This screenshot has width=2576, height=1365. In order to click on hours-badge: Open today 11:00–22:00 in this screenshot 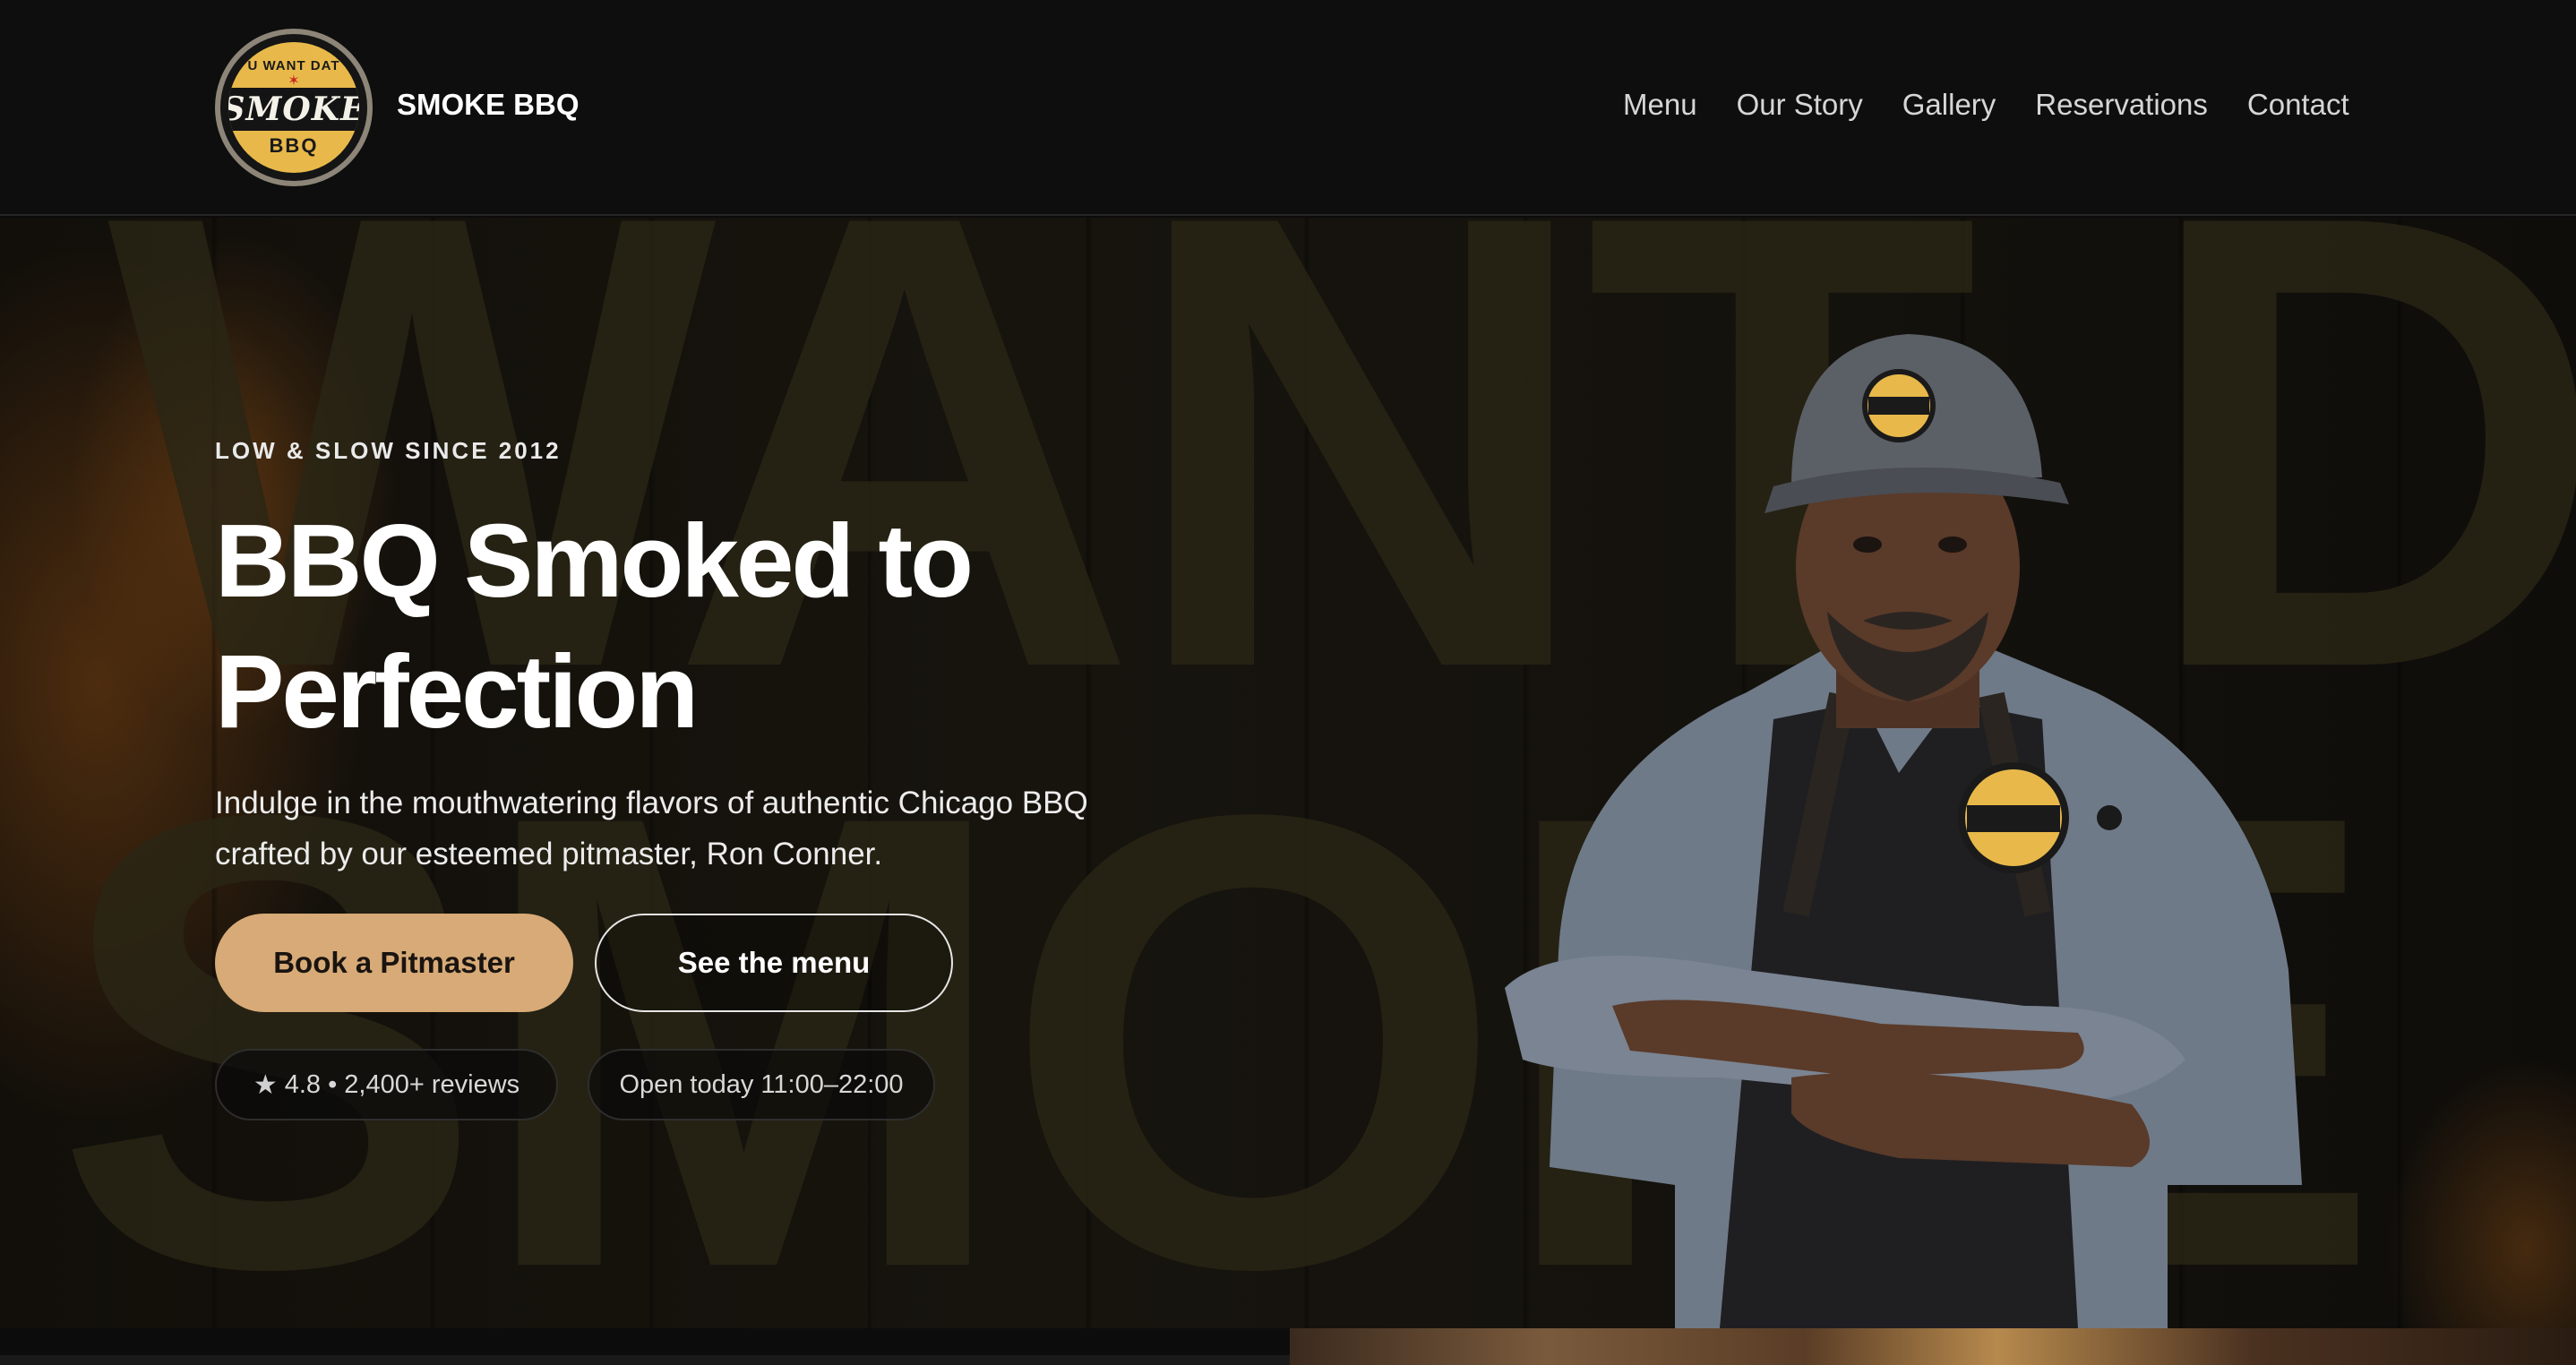, I will do `click(761, 1084)`.